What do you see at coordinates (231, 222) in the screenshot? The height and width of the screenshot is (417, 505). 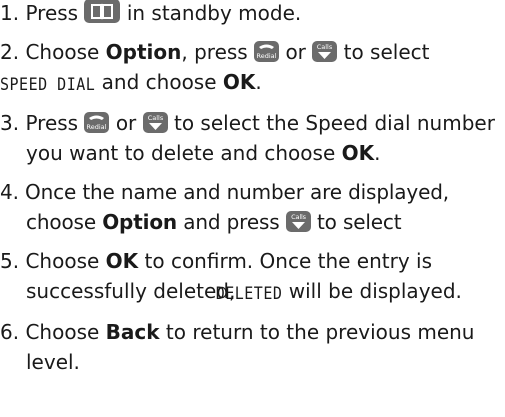 I see `step-text: and press` at bounding box center [231, 222].